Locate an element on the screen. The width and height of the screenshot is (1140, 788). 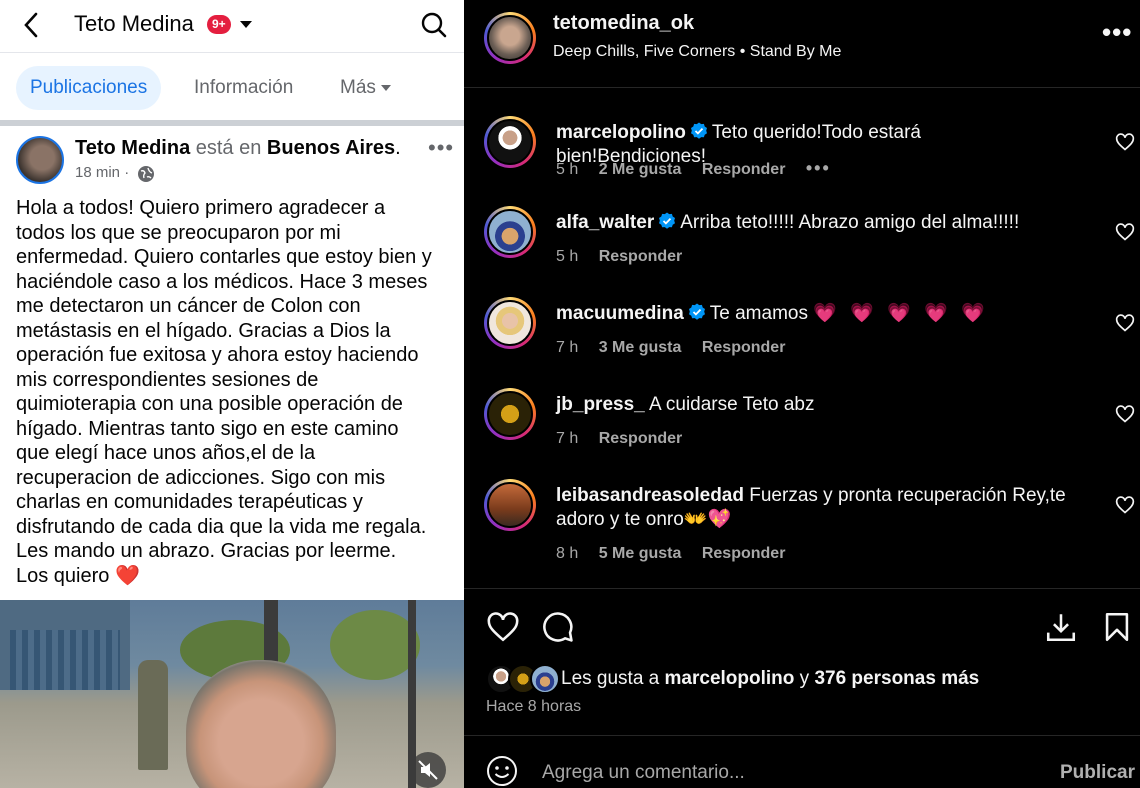
profile-tabs: Publicaciones Información Más is located at coordinates (232, 87).